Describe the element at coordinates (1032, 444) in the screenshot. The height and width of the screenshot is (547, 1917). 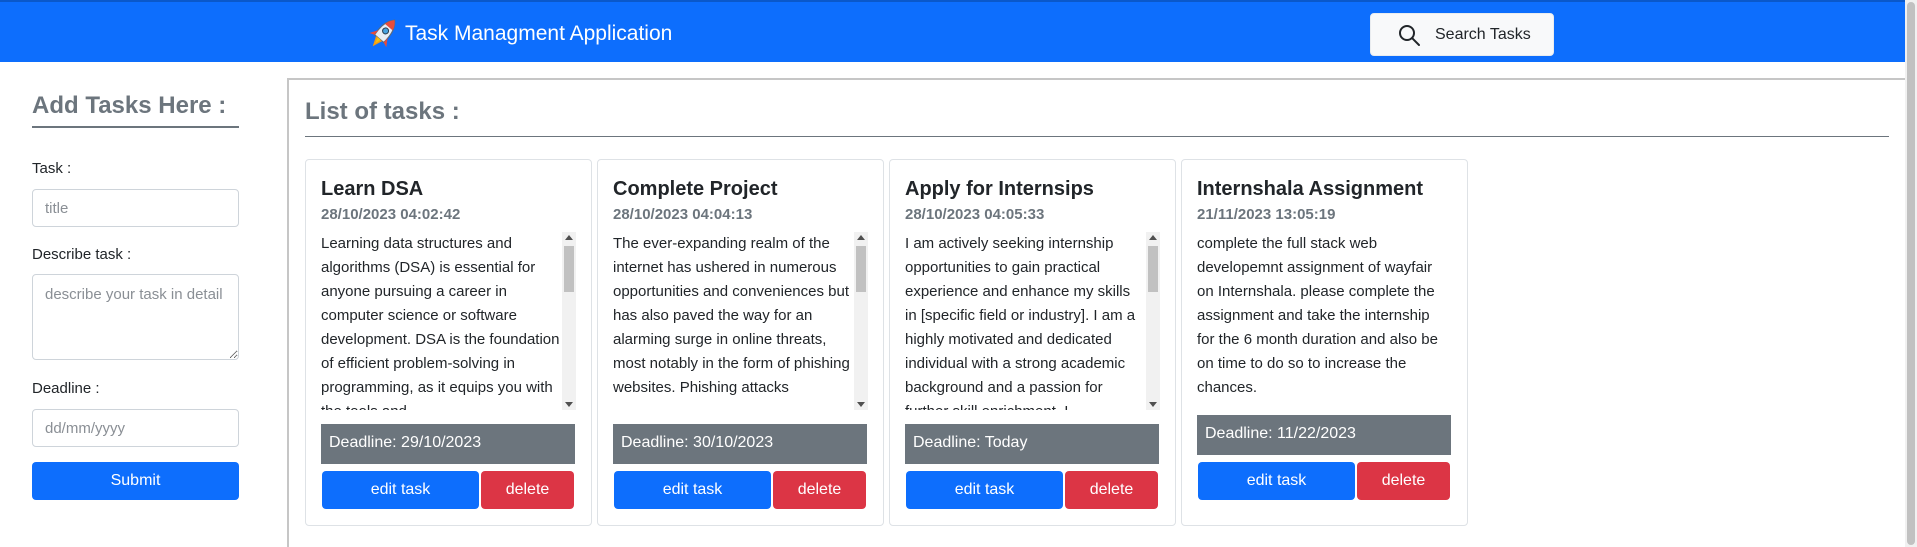
I see `task-deadline: Deadline: Today` at that location.